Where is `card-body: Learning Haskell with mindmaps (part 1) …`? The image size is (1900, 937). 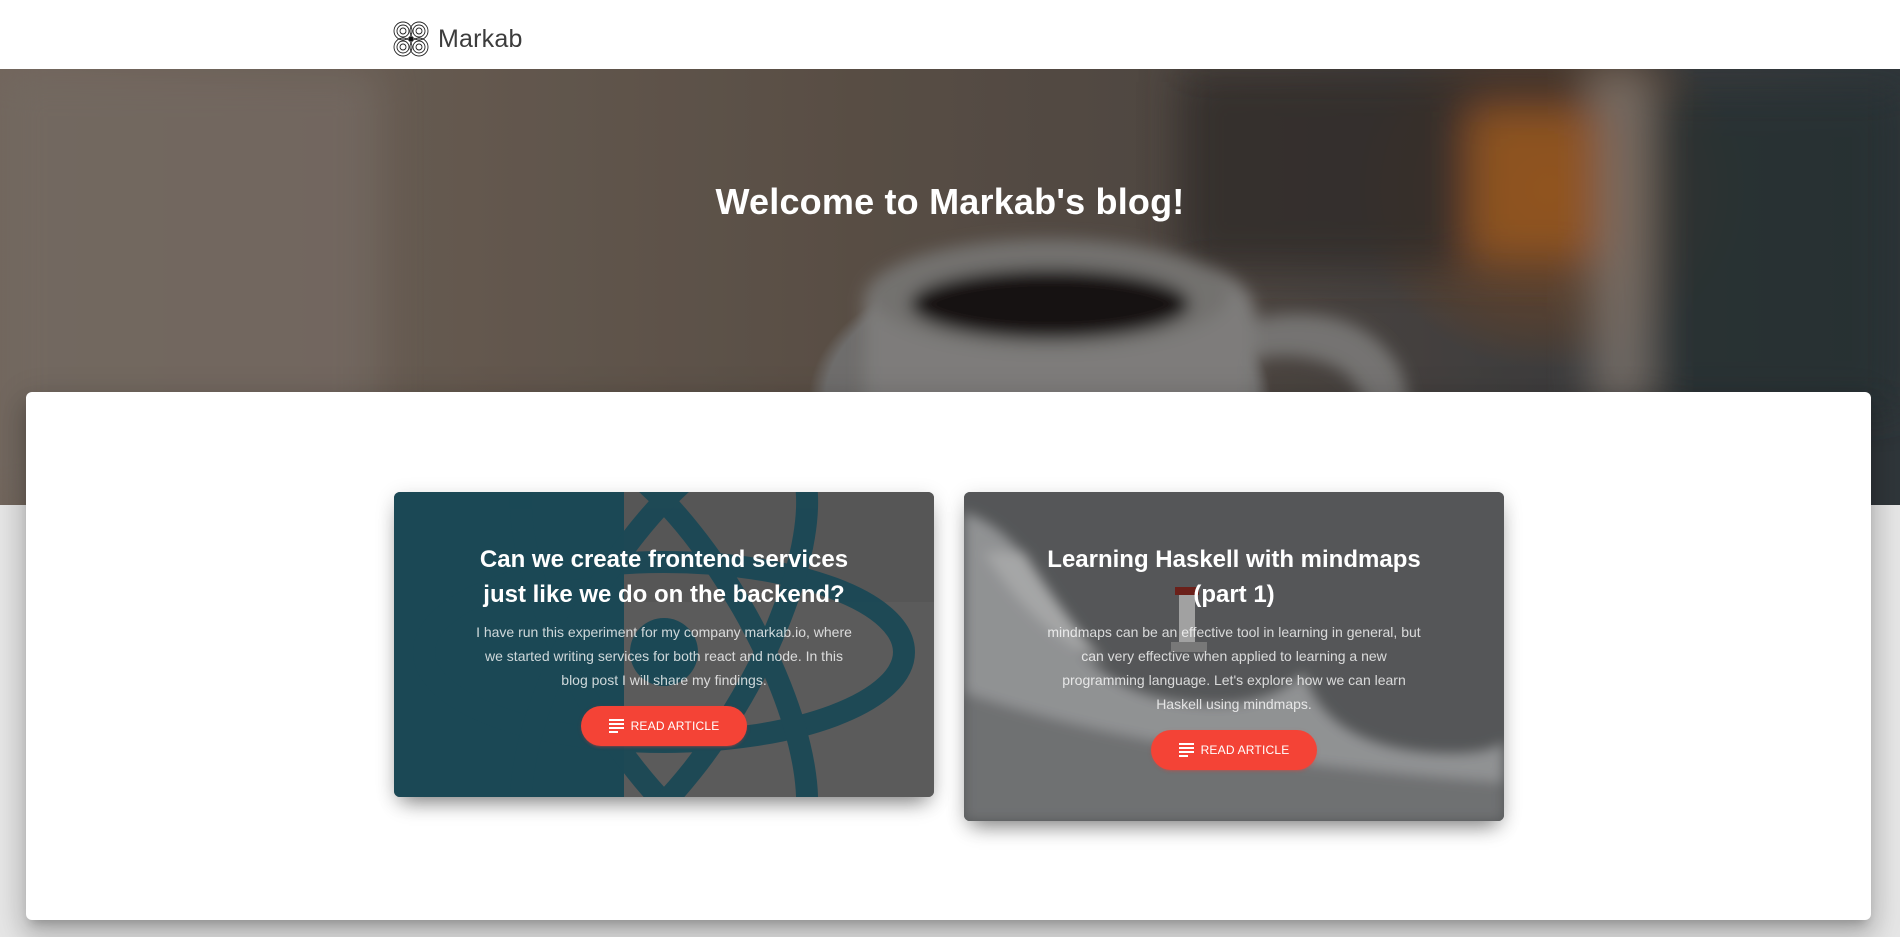 card-body: Learning Haskell with mindmaps (part 1) … is located at coordinates (1234, 631).